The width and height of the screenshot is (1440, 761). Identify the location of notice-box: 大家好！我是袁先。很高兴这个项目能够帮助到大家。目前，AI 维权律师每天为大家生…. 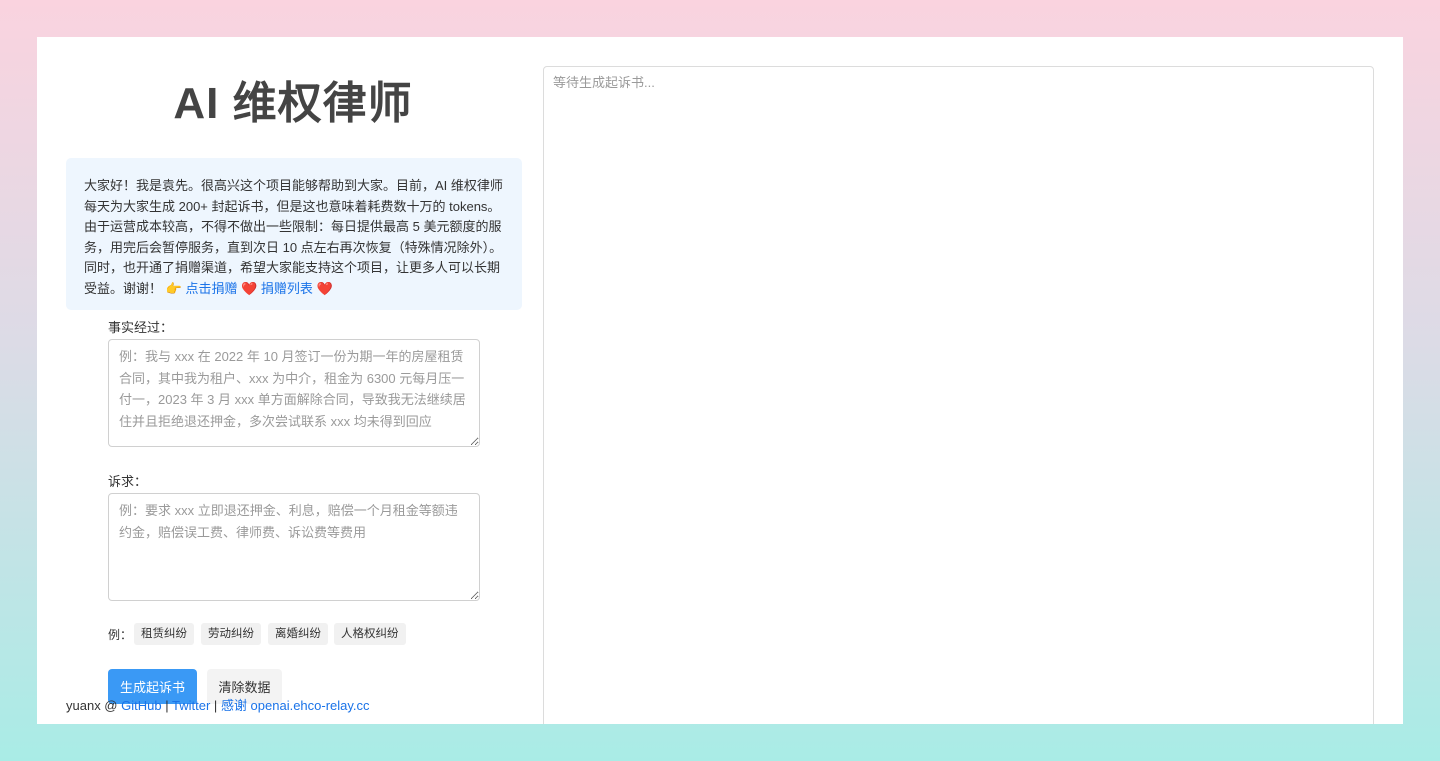
(294, 234).